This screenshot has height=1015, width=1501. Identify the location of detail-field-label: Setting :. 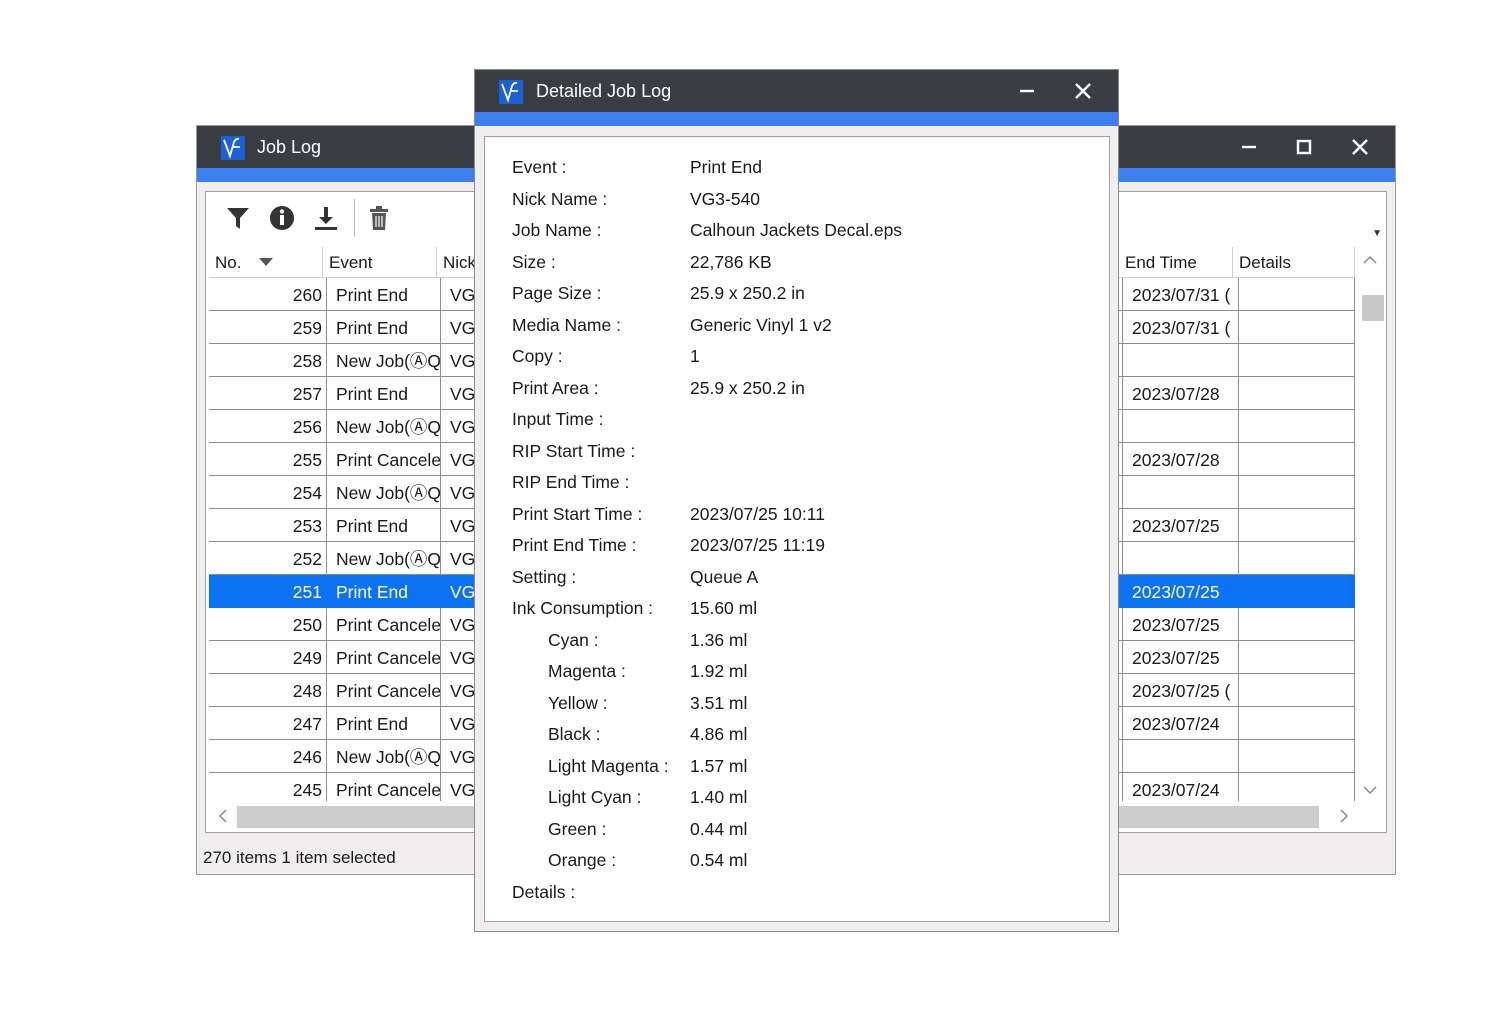
(544, 576).